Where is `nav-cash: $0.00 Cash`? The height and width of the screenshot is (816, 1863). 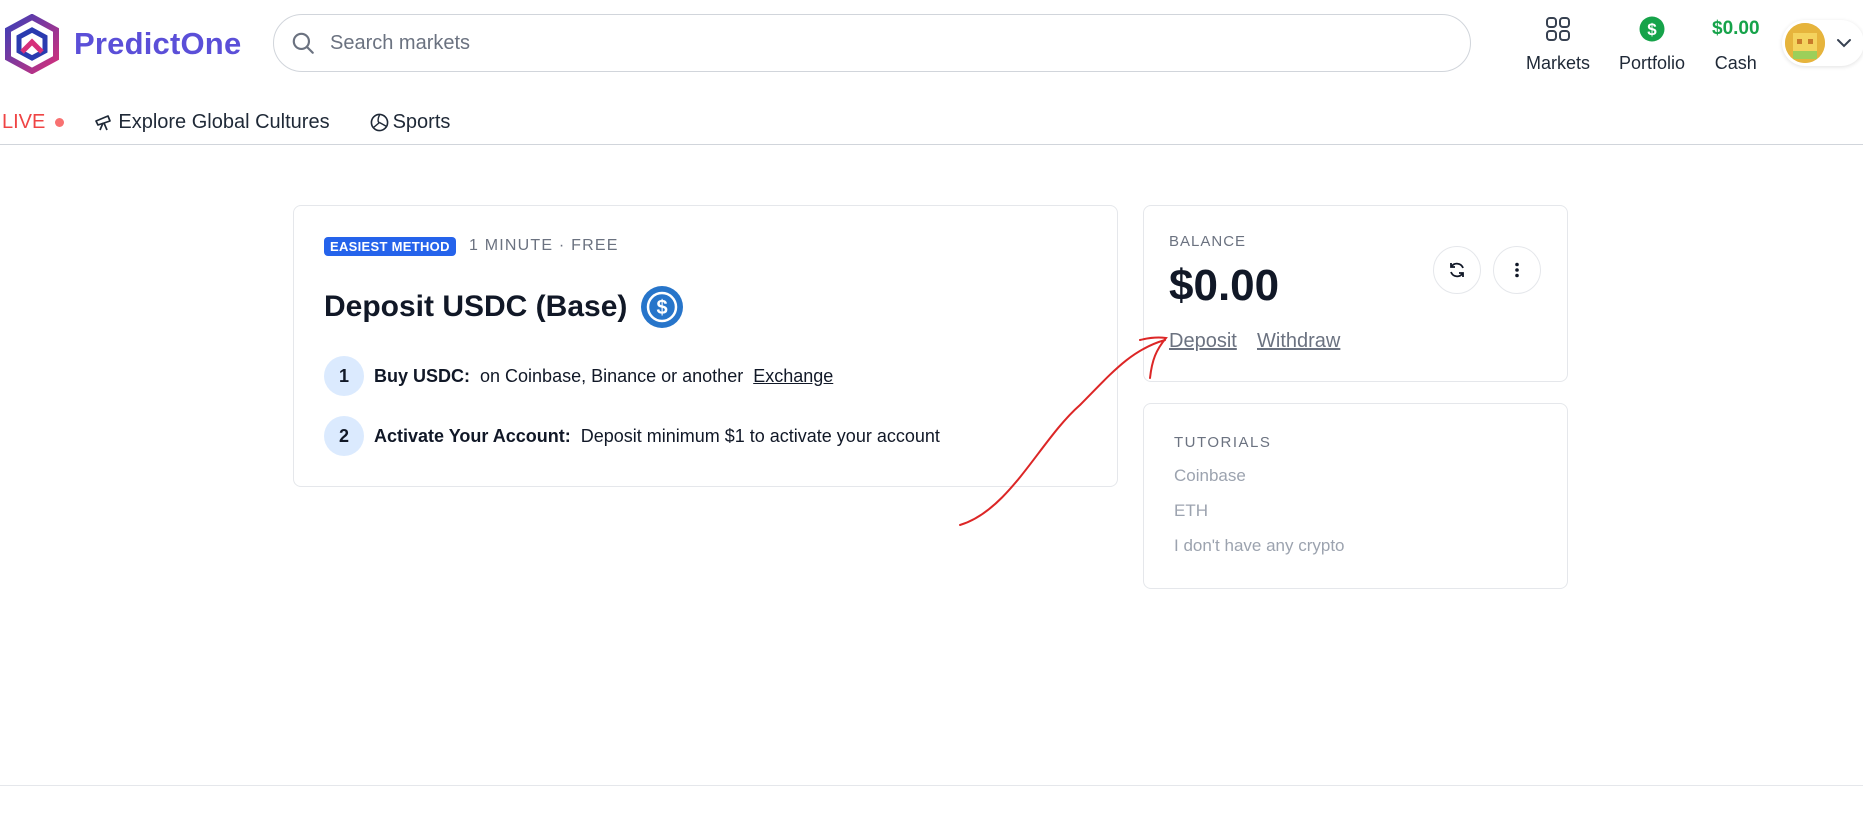
nav-cash: $0.00 Cash is located at coordinates (1736, 44).